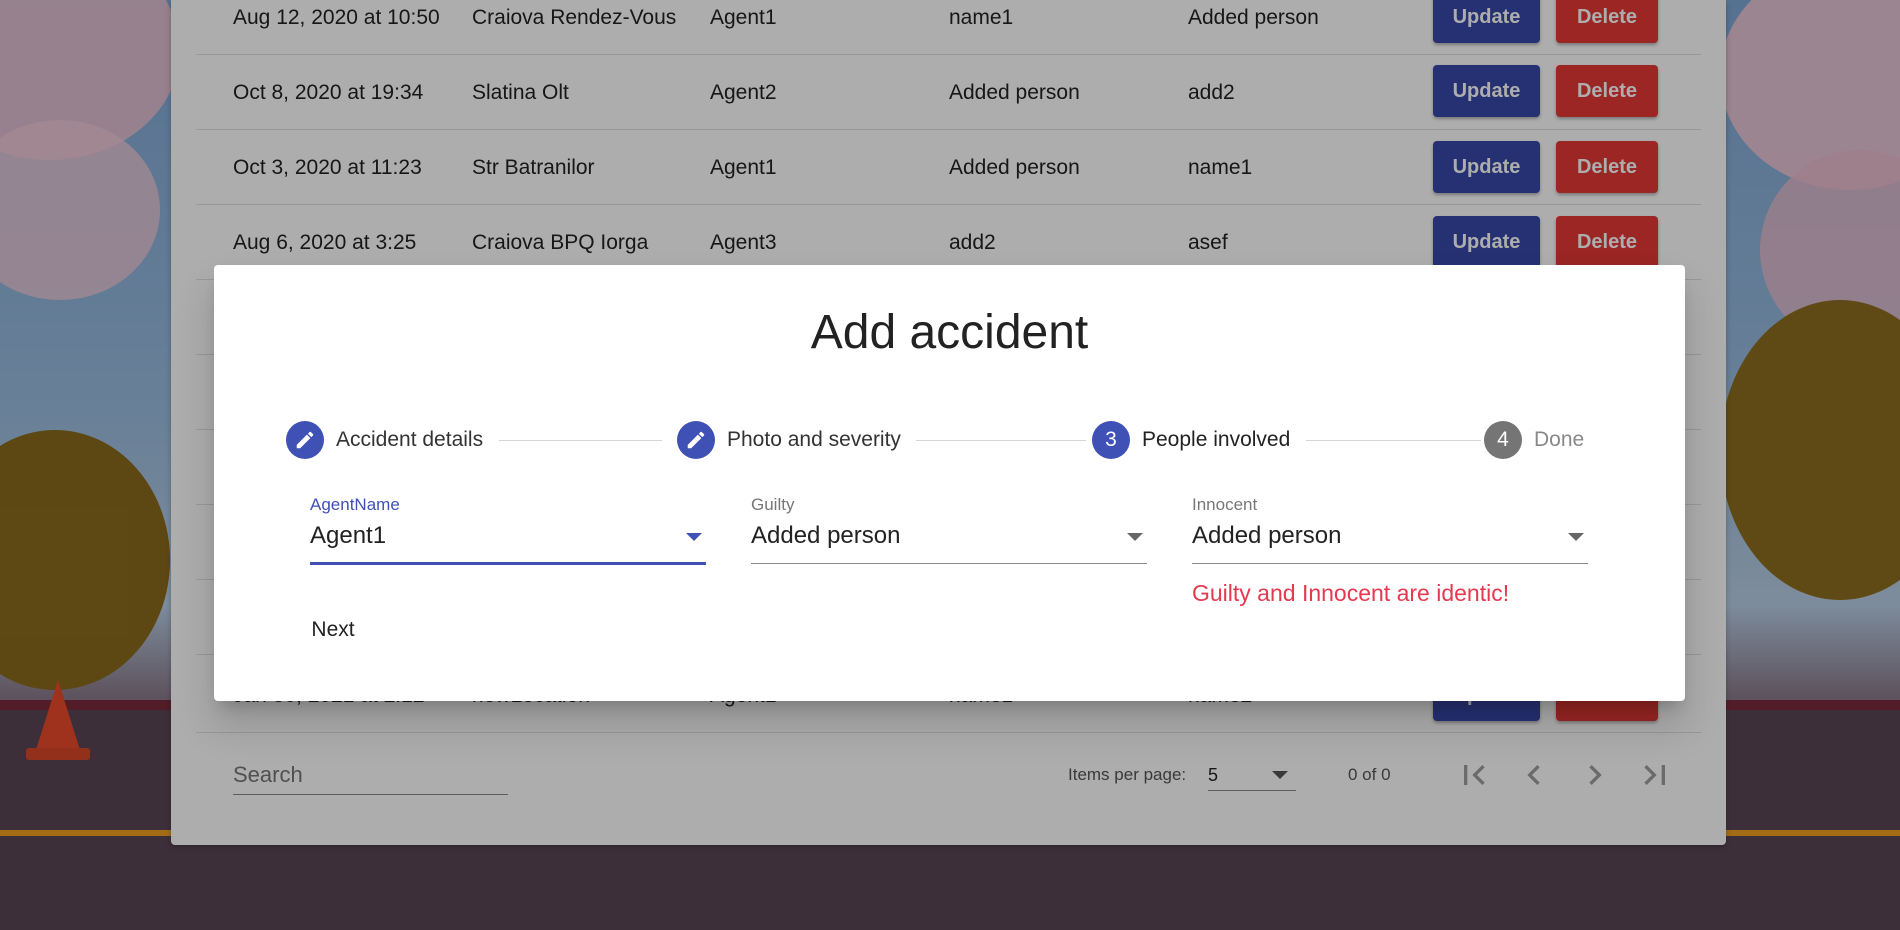 The image size is (1900, 930). Describe the element at coordinates (348, 535) in the screenshot. I see `agent-name-value: Agent1` at that location.